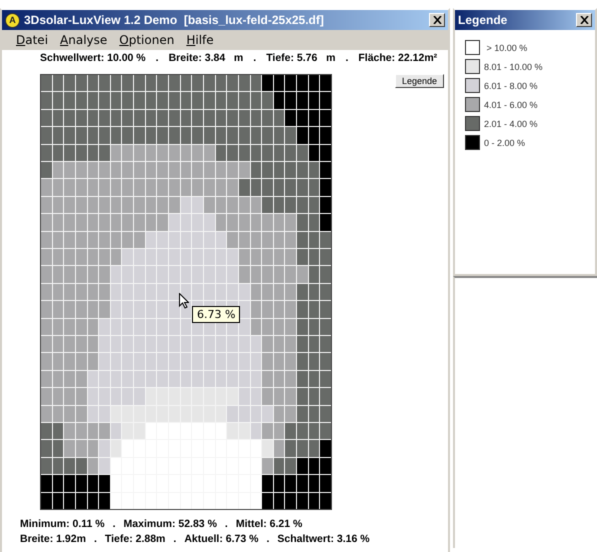 The height and width of the screenshot is (552, 597). What do you see at coordinates (146, 40) in the screenshot?
I see `menu-item: Optionen` at bounding box center [146, 40].